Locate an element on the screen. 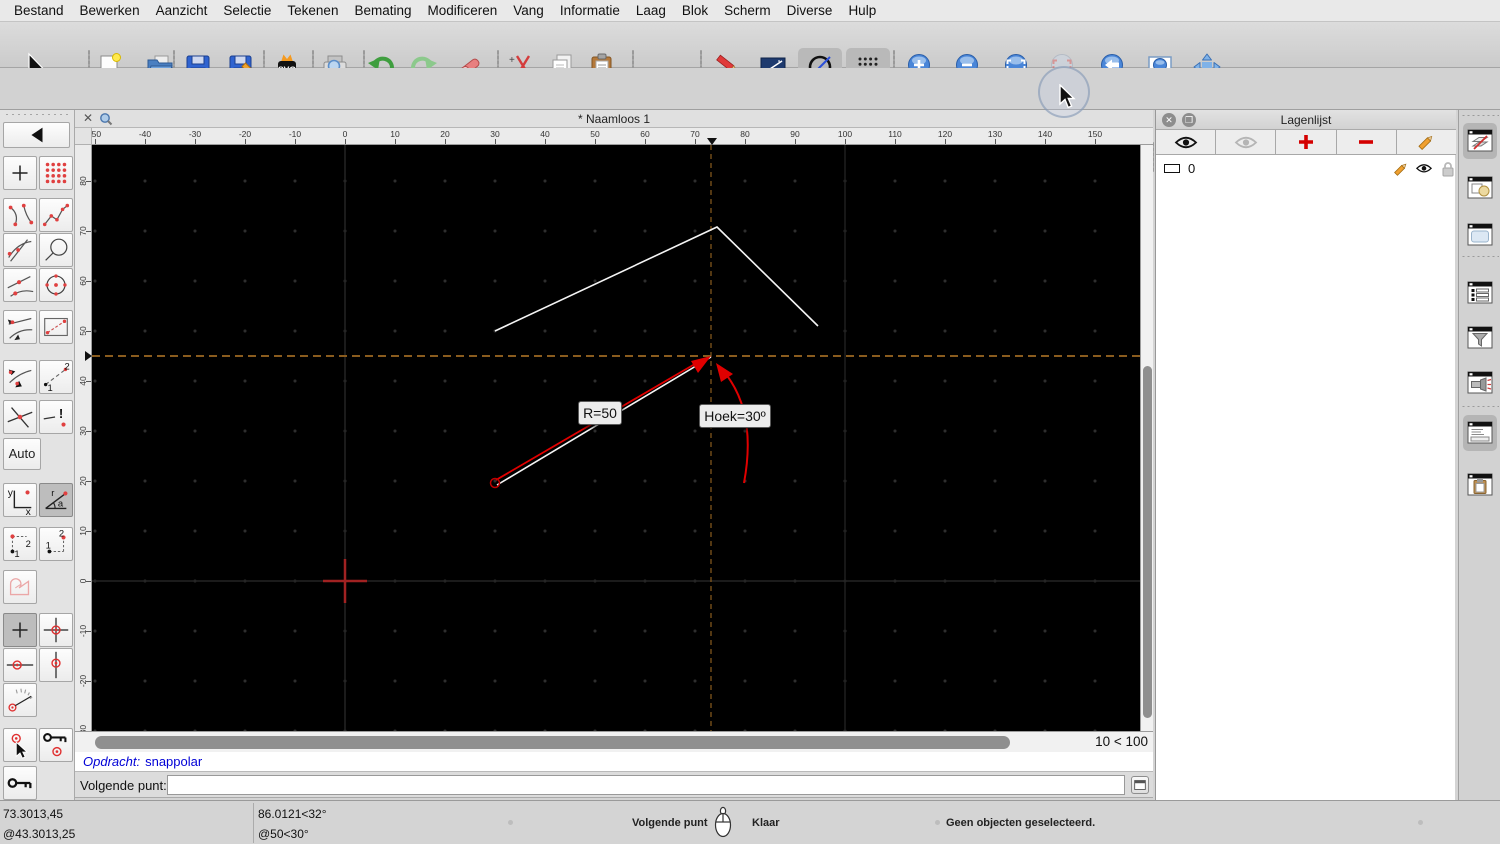 Image resolution: width=1500 pixels, height=844 pixels. panel-filter-icon is located at coordinates (1480, 338).